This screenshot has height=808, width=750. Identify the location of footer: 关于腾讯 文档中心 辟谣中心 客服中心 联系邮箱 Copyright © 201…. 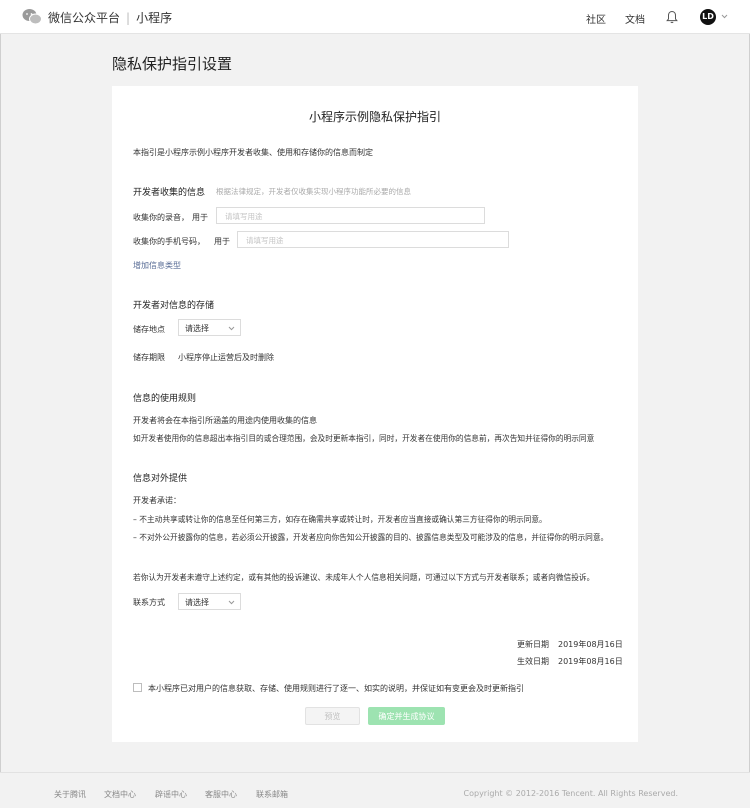
(375, 790).